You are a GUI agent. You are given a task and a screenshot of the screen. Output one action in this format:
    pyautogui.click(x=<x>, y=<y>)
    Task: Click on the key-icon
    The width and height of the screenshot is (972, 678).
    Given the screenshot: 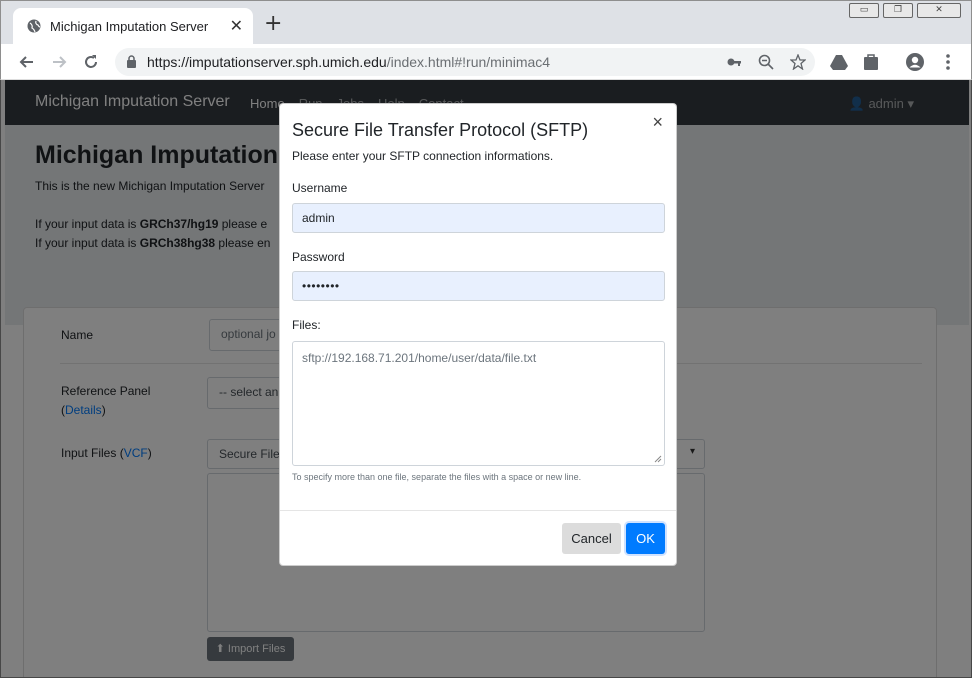 What is the action you would take?
    pyautogui.click(x=734, y=62)
    